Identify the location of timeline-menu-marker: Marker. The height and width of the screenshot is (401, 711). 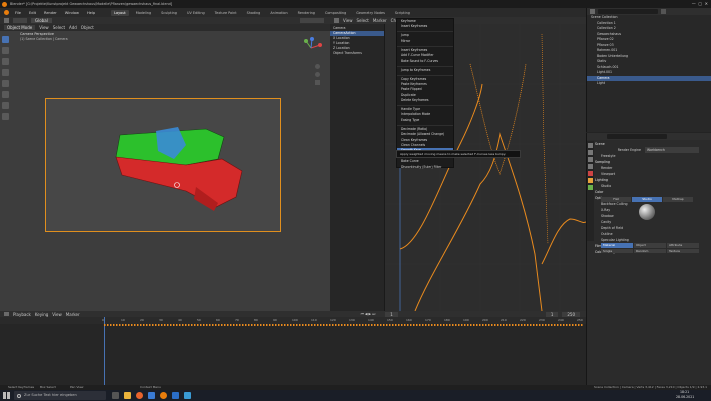
(73, 314).